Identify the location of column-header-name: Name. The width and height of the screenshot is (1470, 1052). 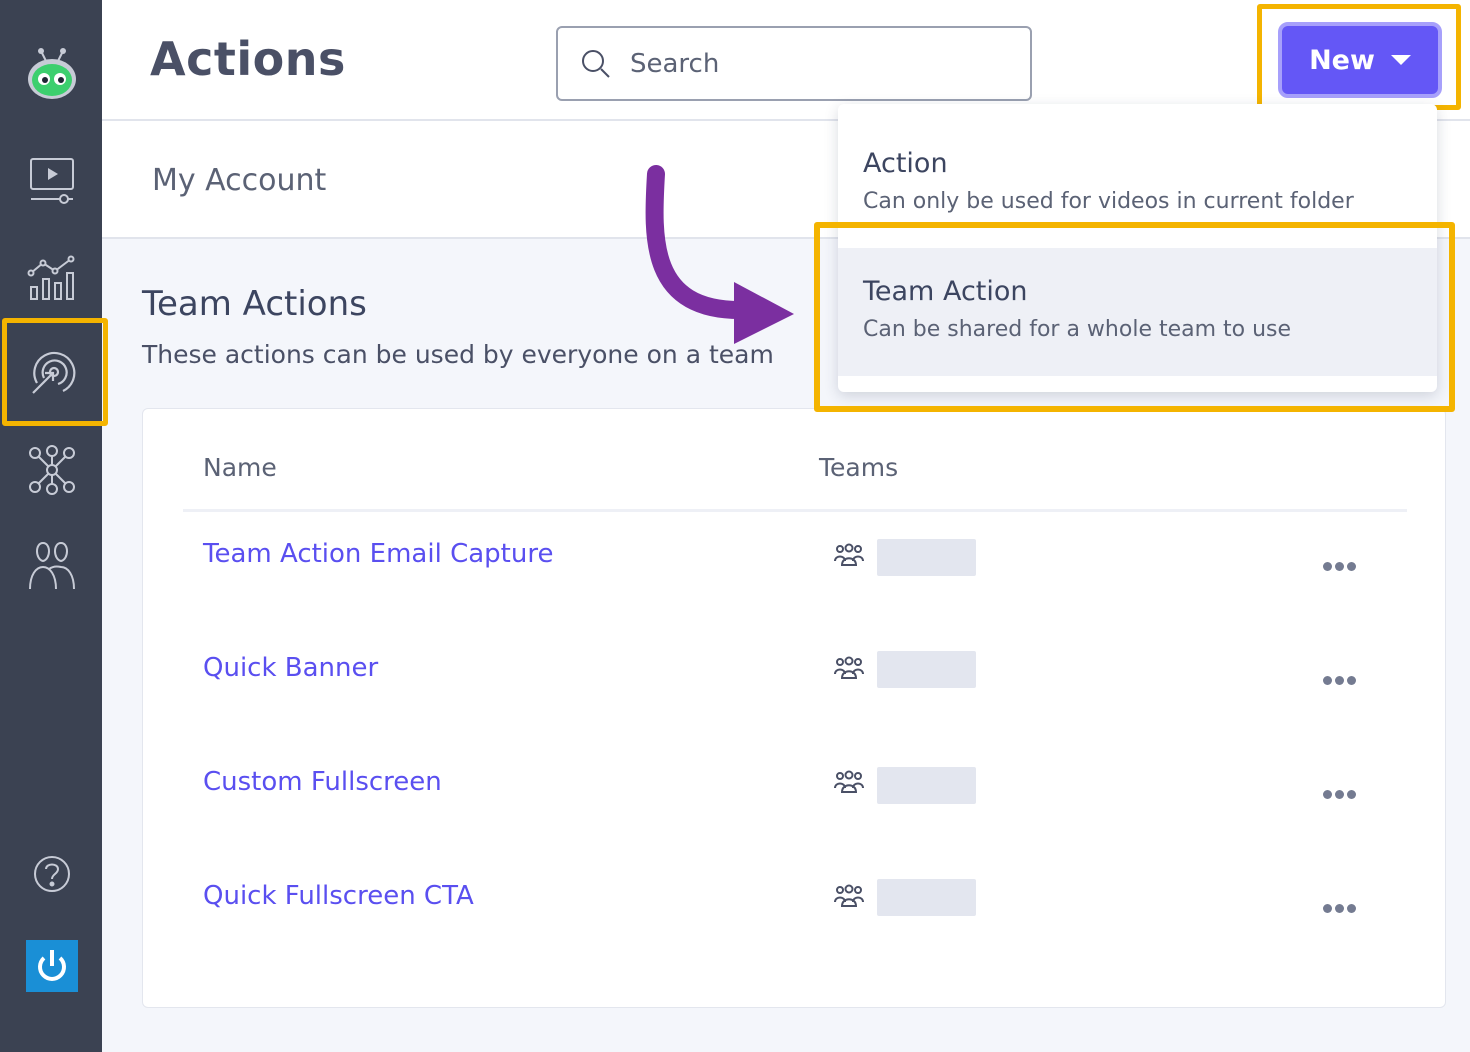
(240, 467).